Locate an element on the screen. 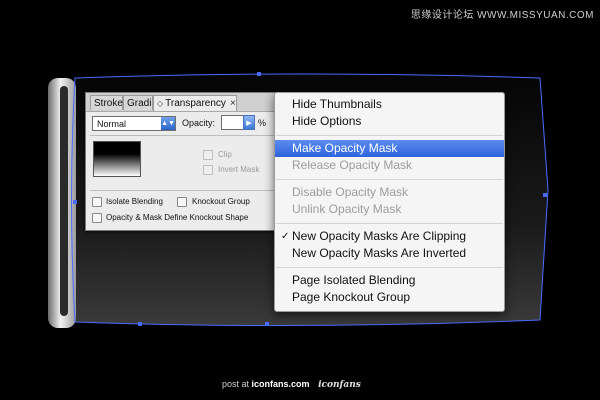 The image size is (600, 400). tab-label: Gradi is located at coordinates (139, 103).